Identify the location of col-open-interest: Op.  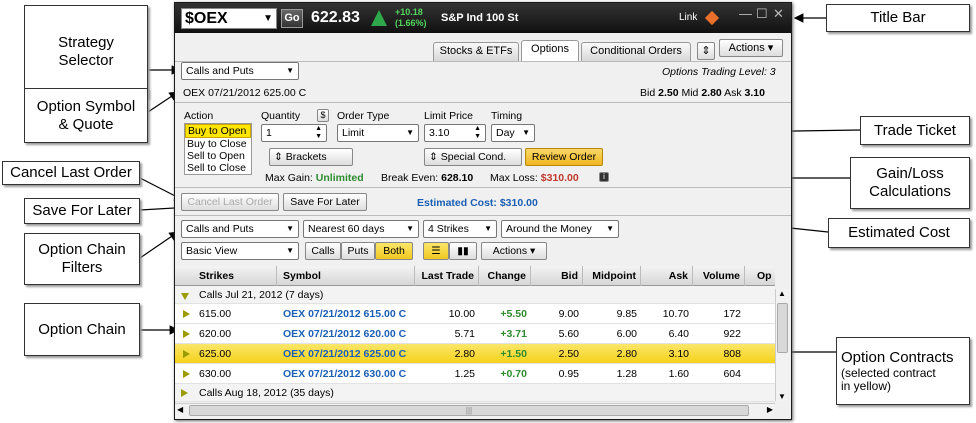
(760, 276).